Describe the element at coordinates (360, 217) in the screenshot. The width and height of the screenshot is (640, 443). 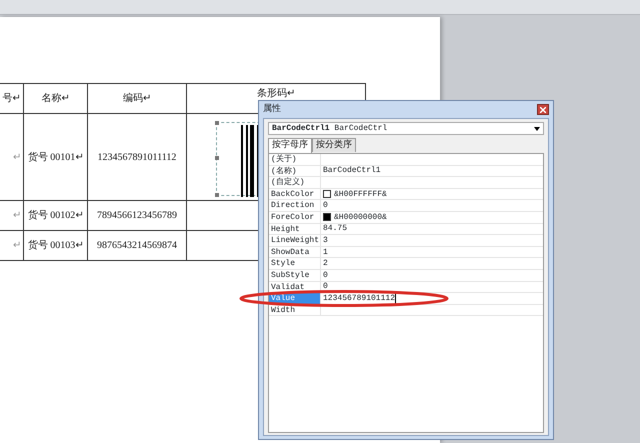
I see `property-value: &H00000000&` at that location.